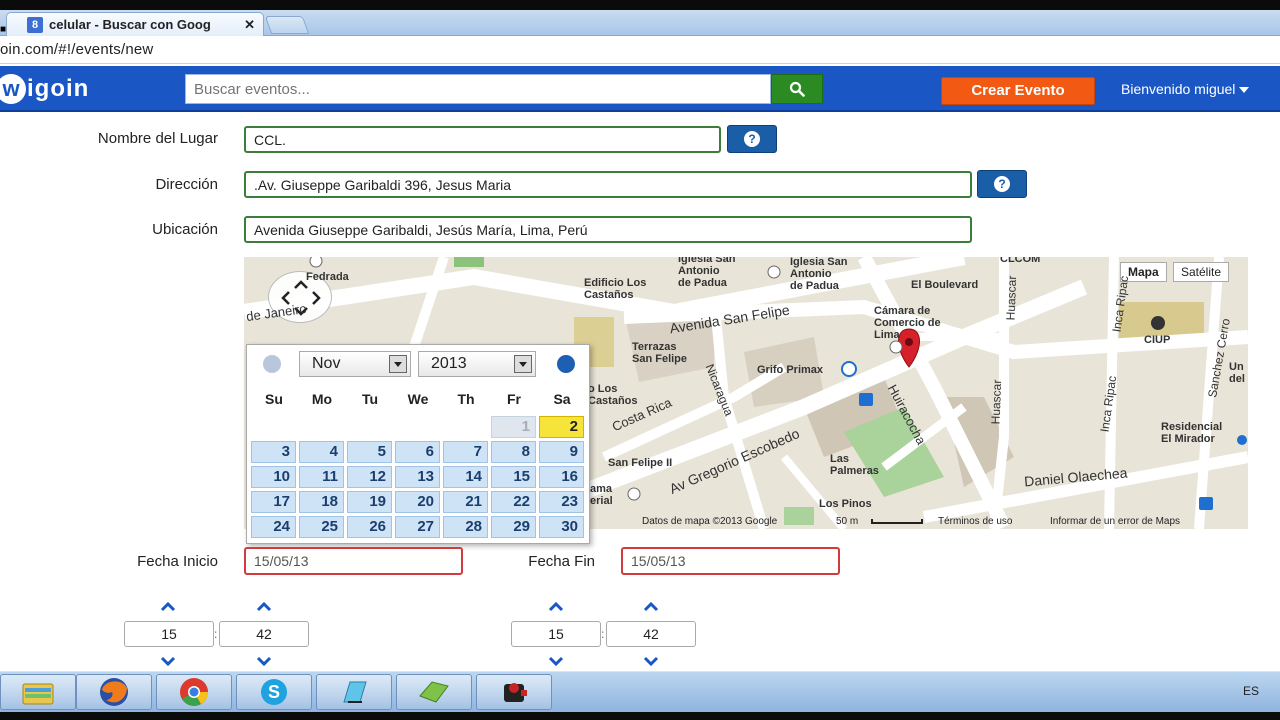  I want to click on year-value: 2013, so click(449, 363).